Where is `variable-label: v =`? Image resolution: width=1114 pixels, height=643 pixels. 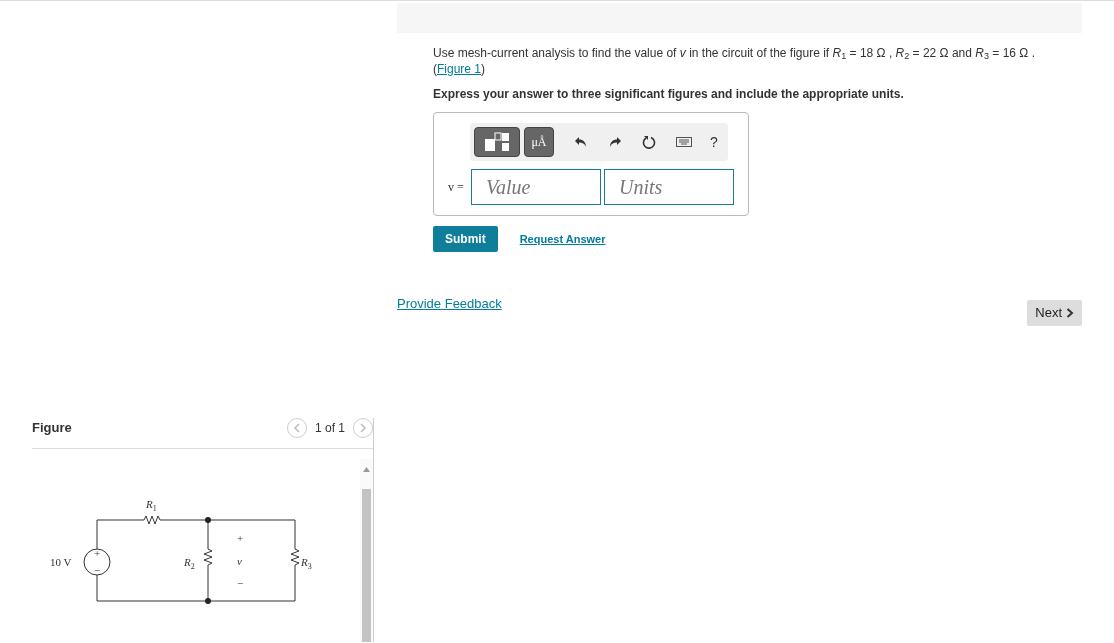
variable-label: v = is located at coordinates (456, 187).